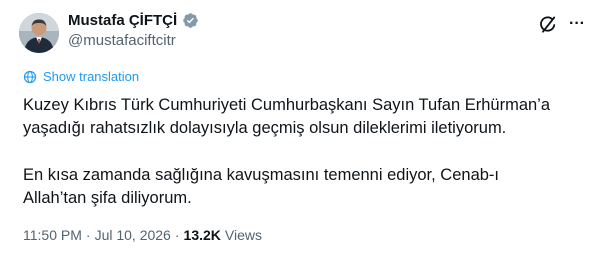 The width and height of the screenshot is (601, 254). What do you see at coordinates (91, 76) in the screenshot?
I see `show-translation-label: Show translation` at bounding box center [91, 76].